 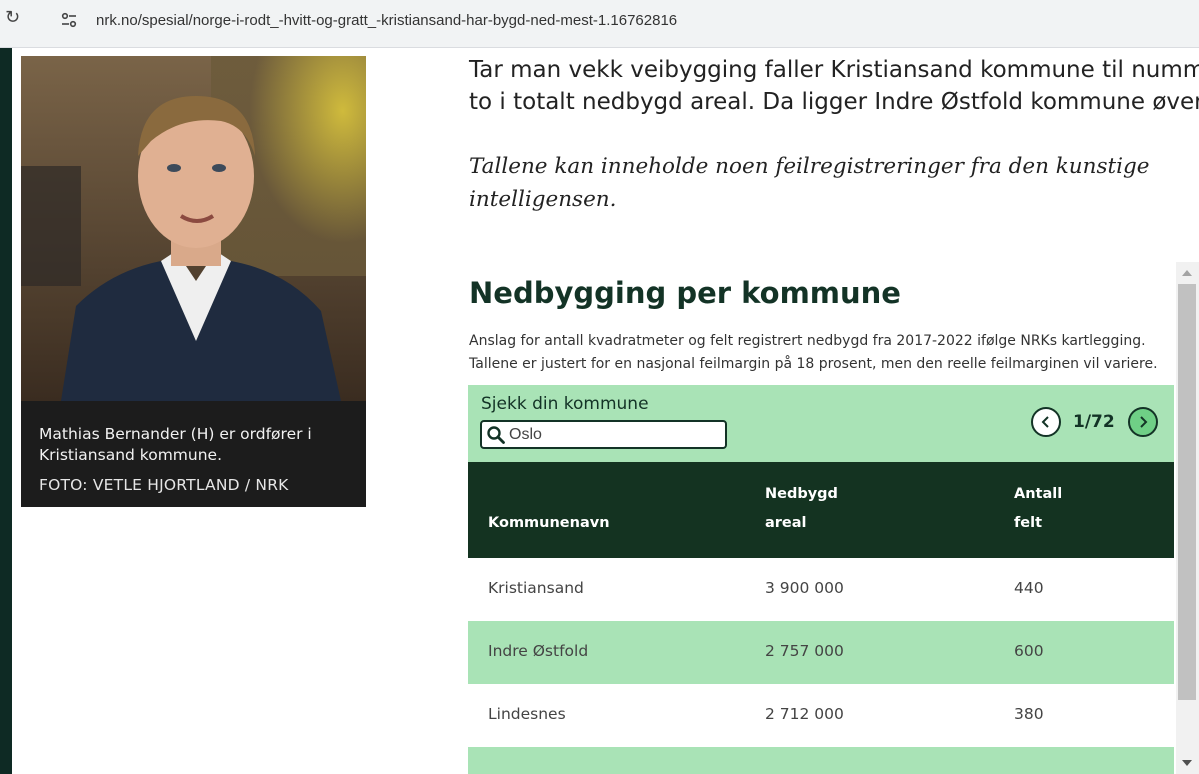 I want to click on cell-fields: 380, so click(x=1029, y=714).